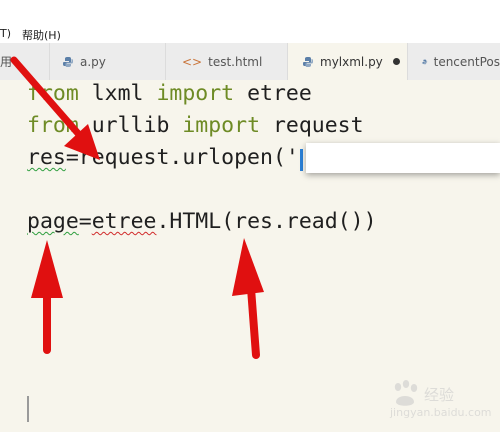 This screenshot has height=432, width=500. I want to click on title-strip, so click(250, 13).